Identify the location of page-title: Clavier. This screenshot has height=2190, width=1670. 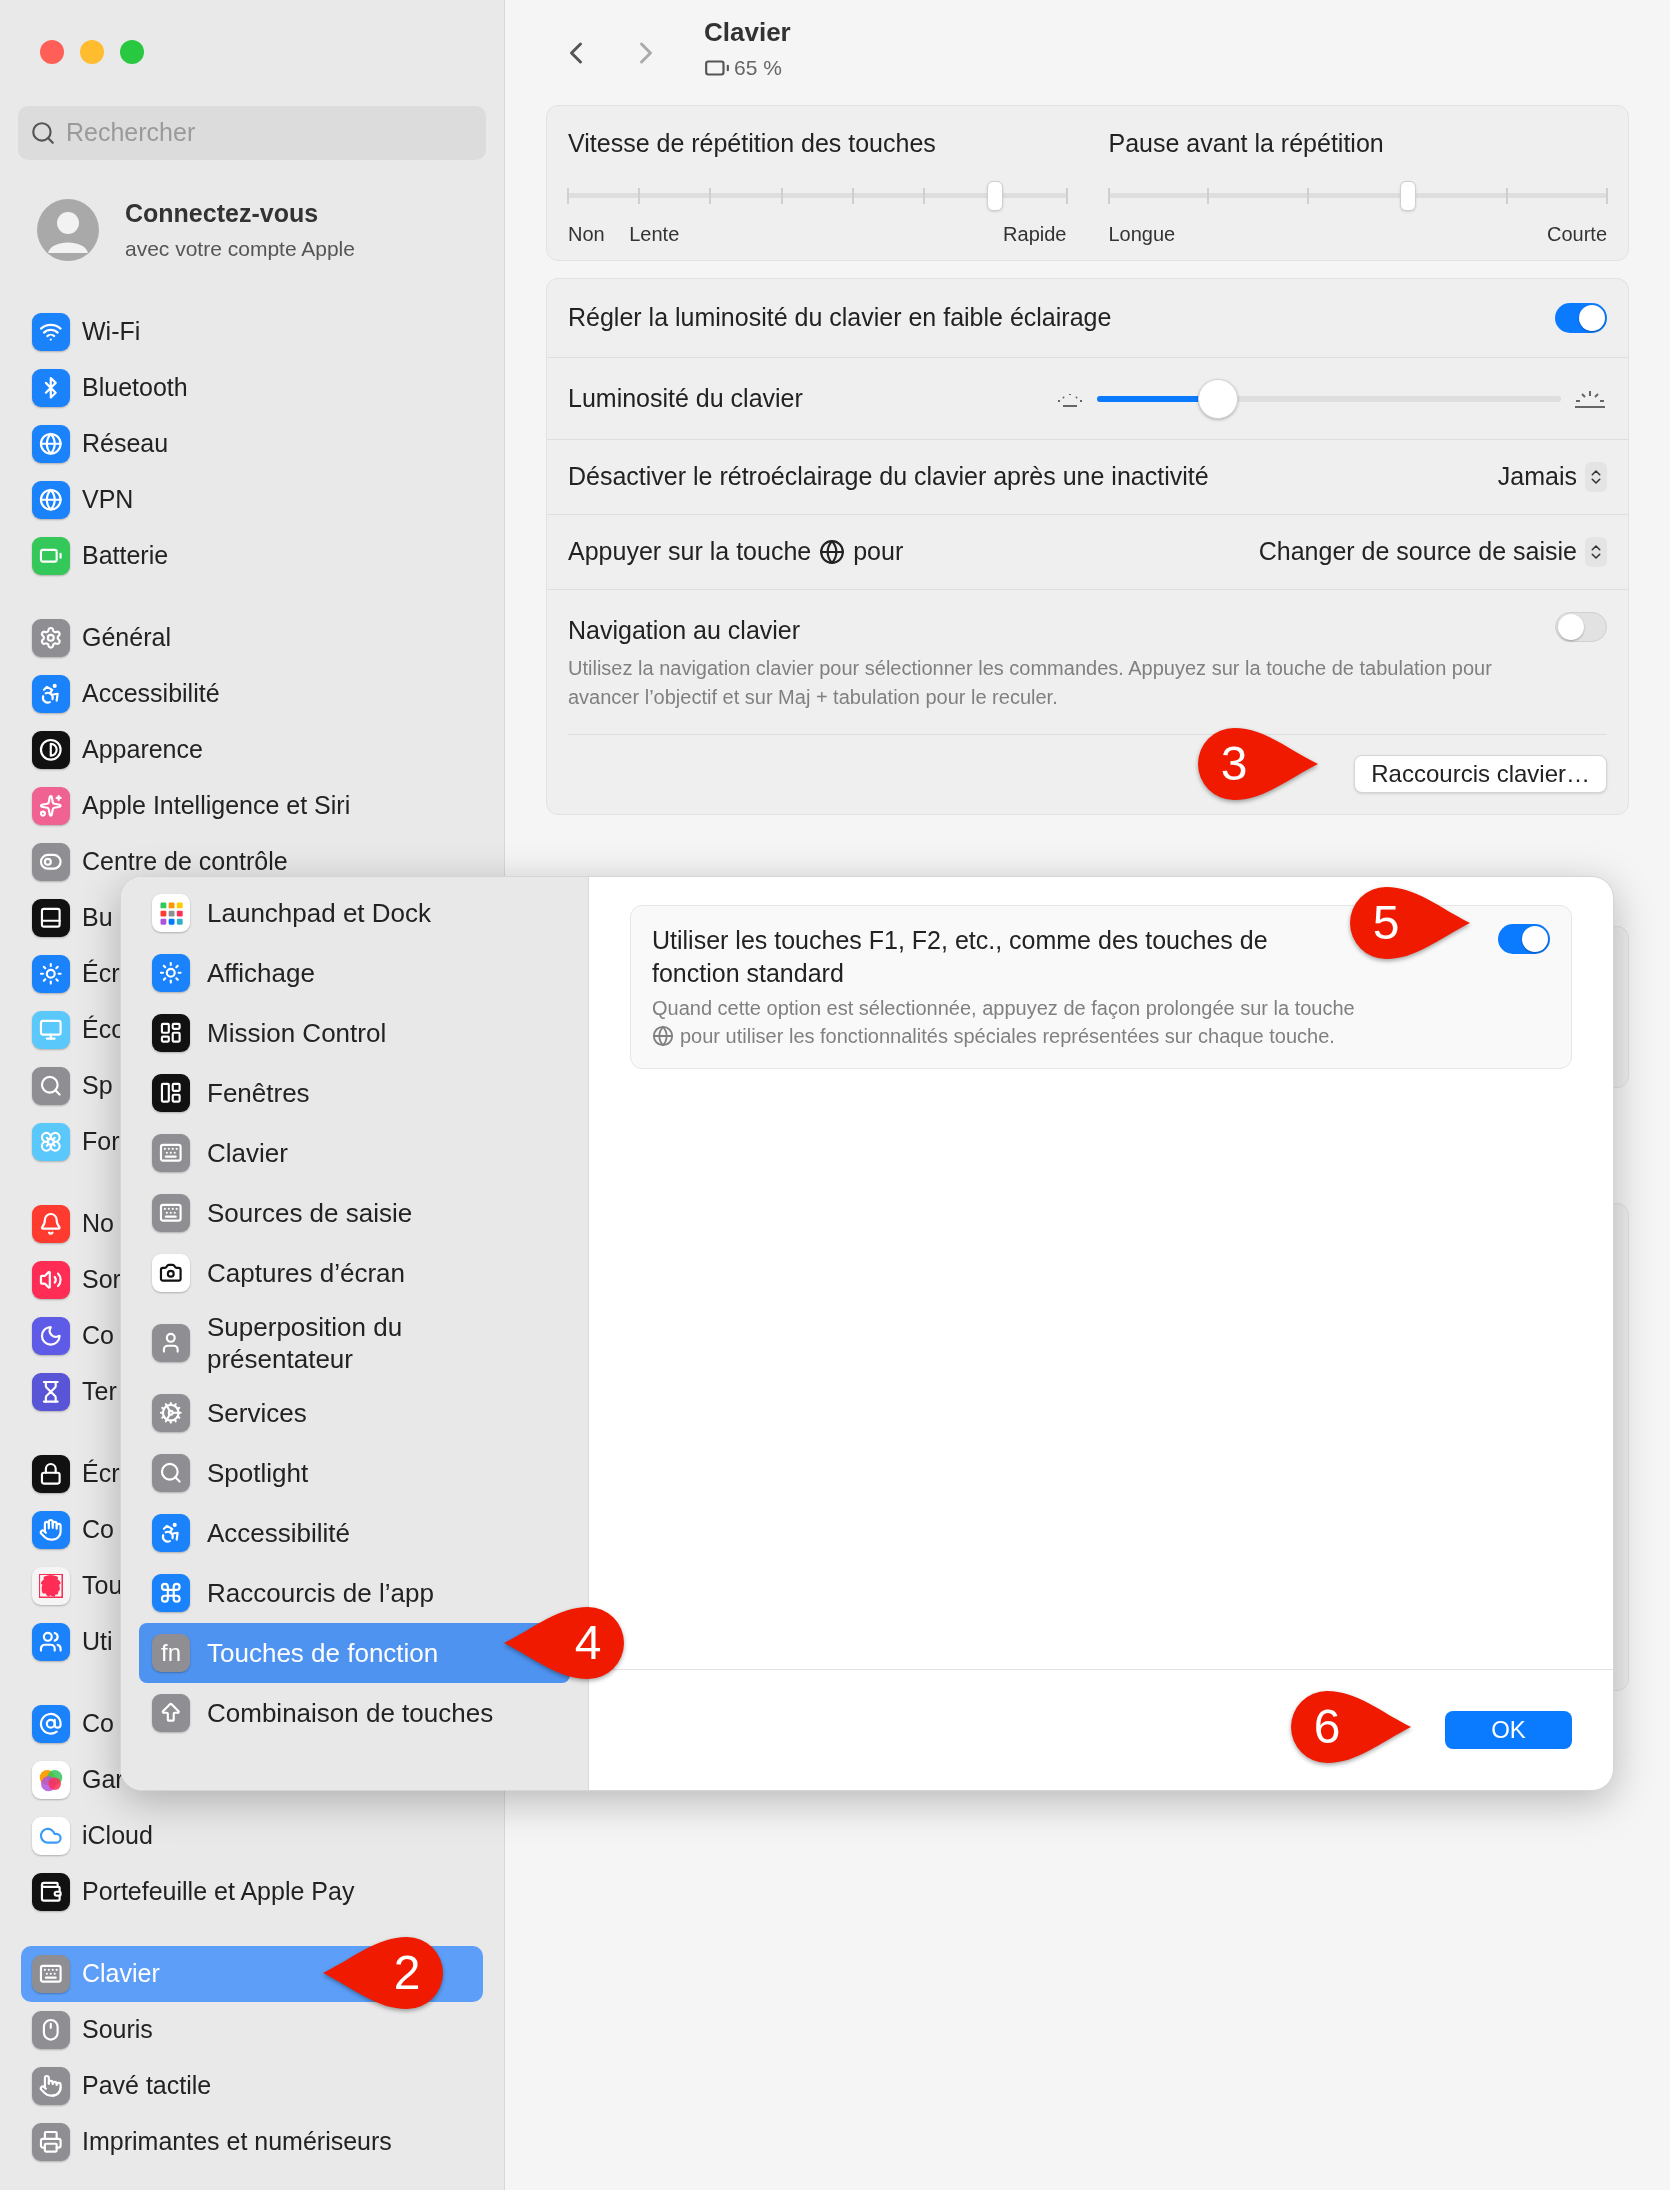
(747, 33).